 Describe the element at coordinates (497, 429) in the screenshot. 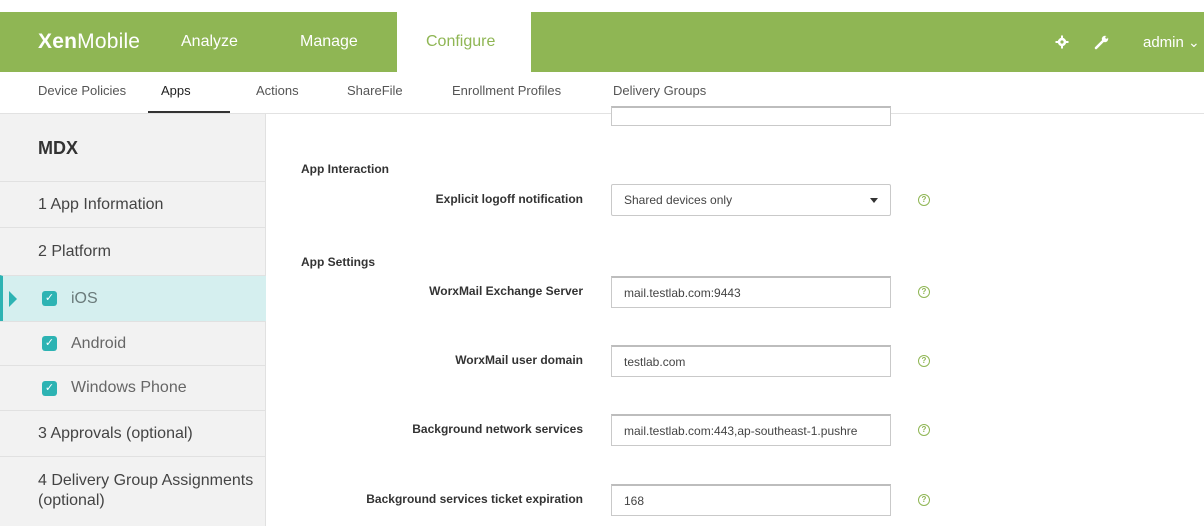

I see `background-network-services-label: Background network services` at that location.